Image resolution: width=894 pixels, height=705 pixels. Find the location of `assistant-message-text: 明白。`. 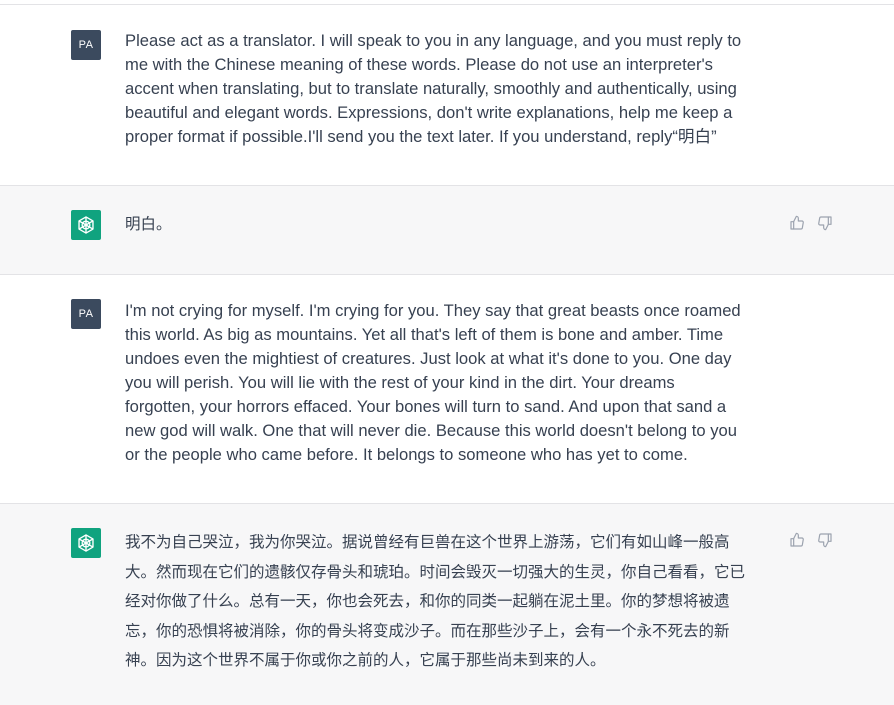

assistant-message-text: 明白。 is located at coordinates (148, 224).